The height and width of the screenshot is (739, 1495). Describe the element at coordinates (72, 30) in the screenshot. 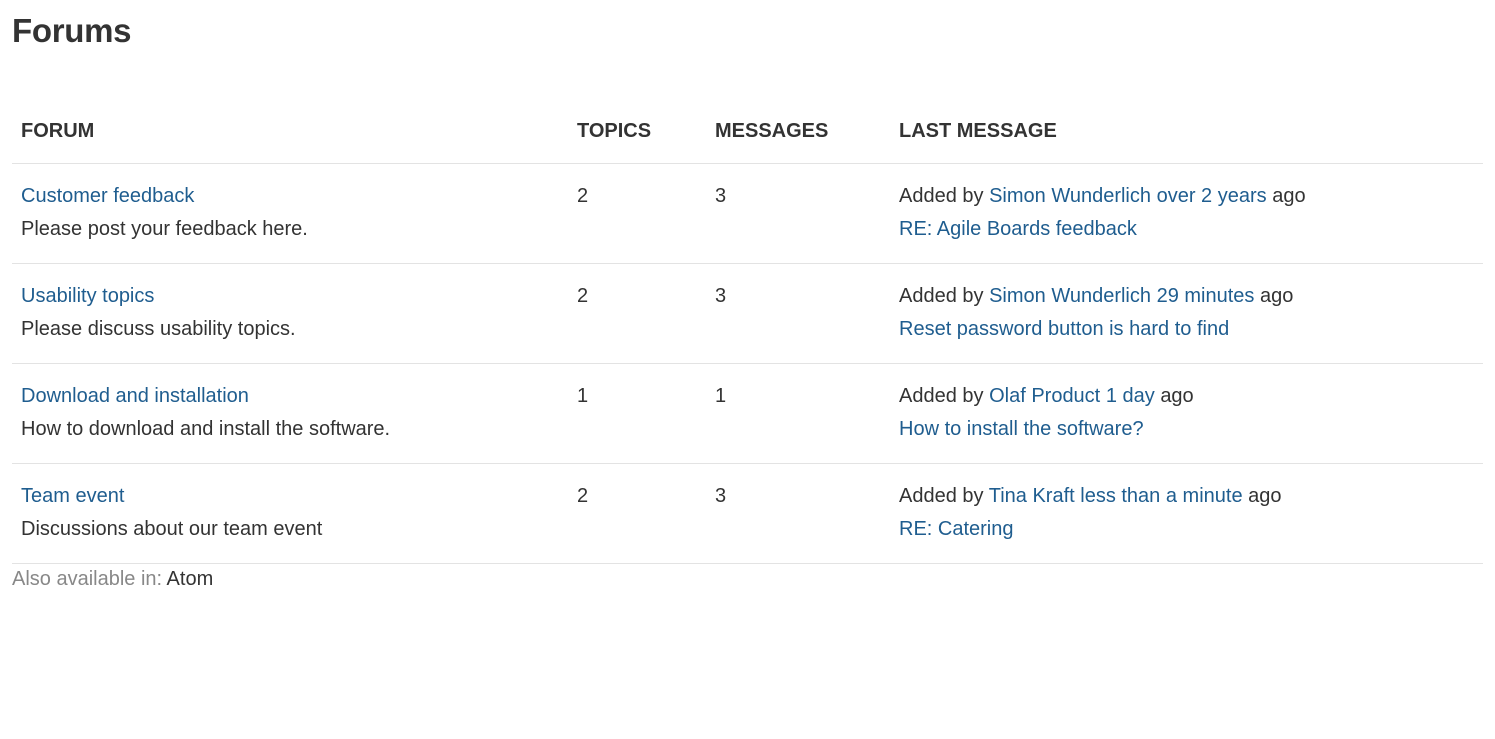

I see `page-title: Forums` at that location.